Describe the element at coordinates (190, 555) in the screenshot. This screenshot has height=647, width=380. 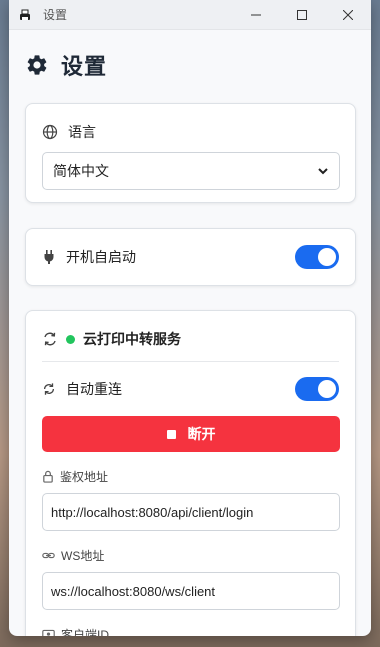
I see `ws-field-header: WS地址` at that location.